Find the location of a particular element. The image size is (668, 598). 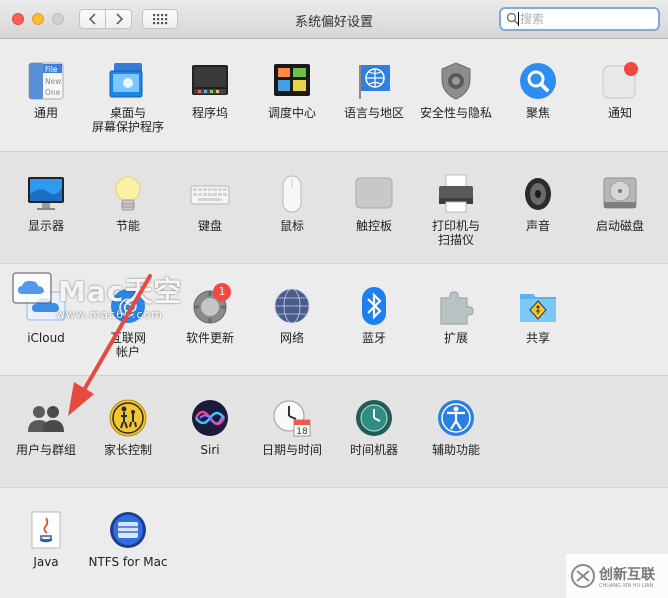

pref-label: 辅助功能 is located at coordinates (455, 450).